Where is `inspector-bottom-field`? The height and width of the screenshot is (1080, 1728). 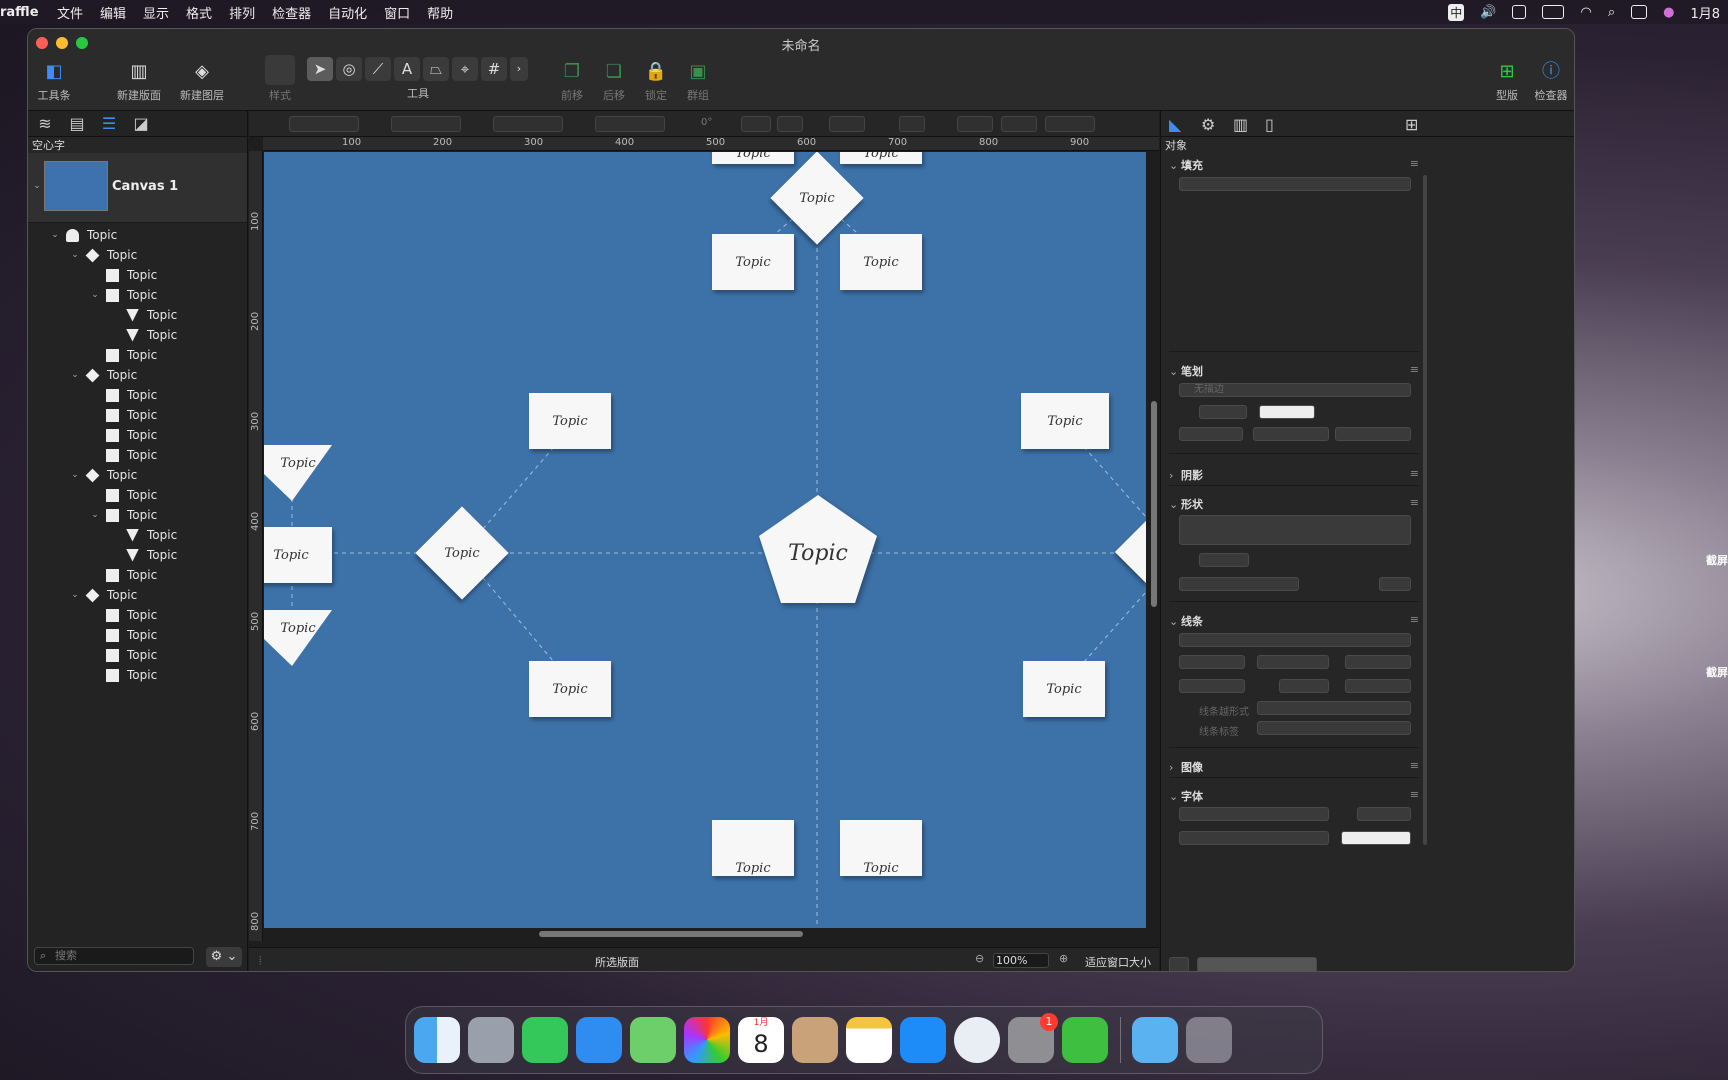 inspector-bottom-field is located at coordinates (1257, 964).